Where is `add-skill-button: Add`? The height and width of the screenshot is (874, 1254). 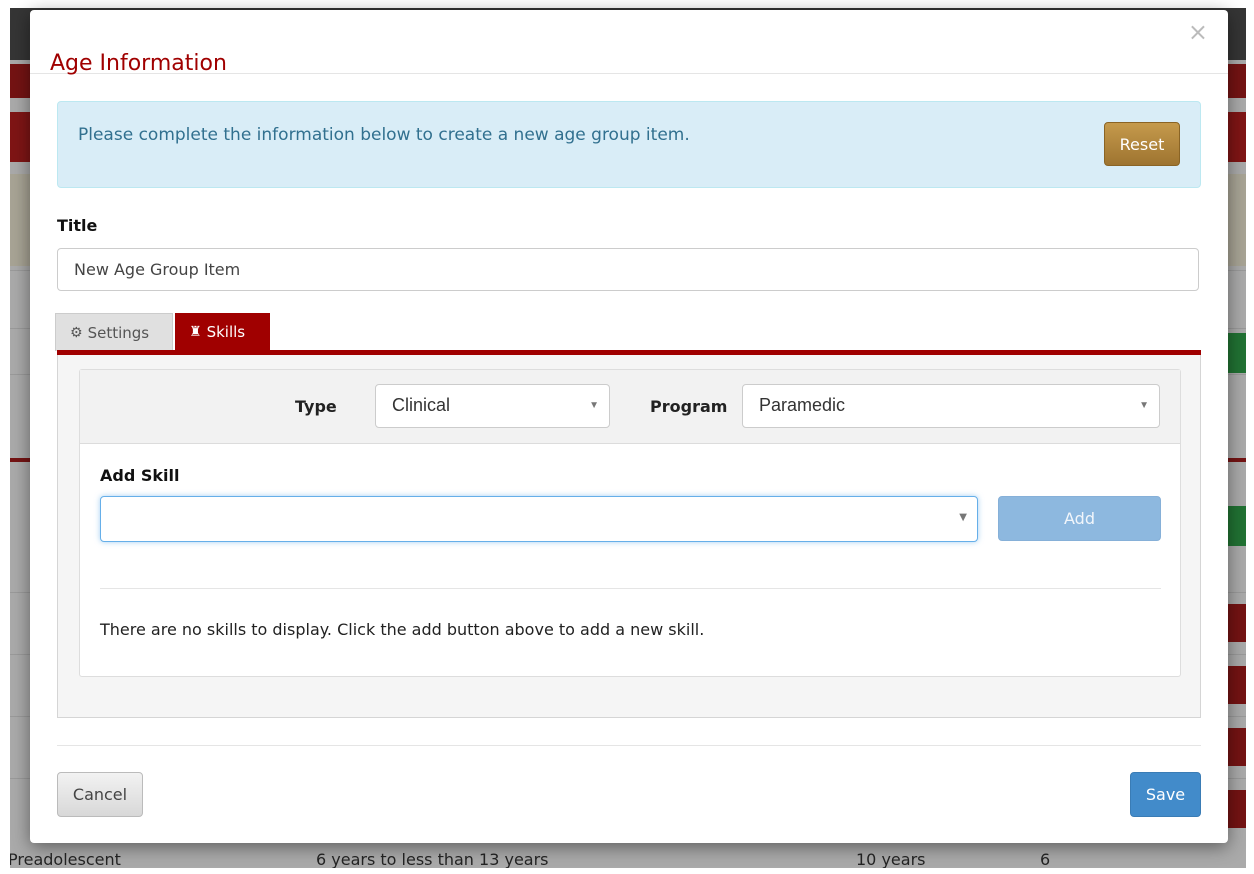
add-skill-button: Add is located at coordinates (1079, 518).